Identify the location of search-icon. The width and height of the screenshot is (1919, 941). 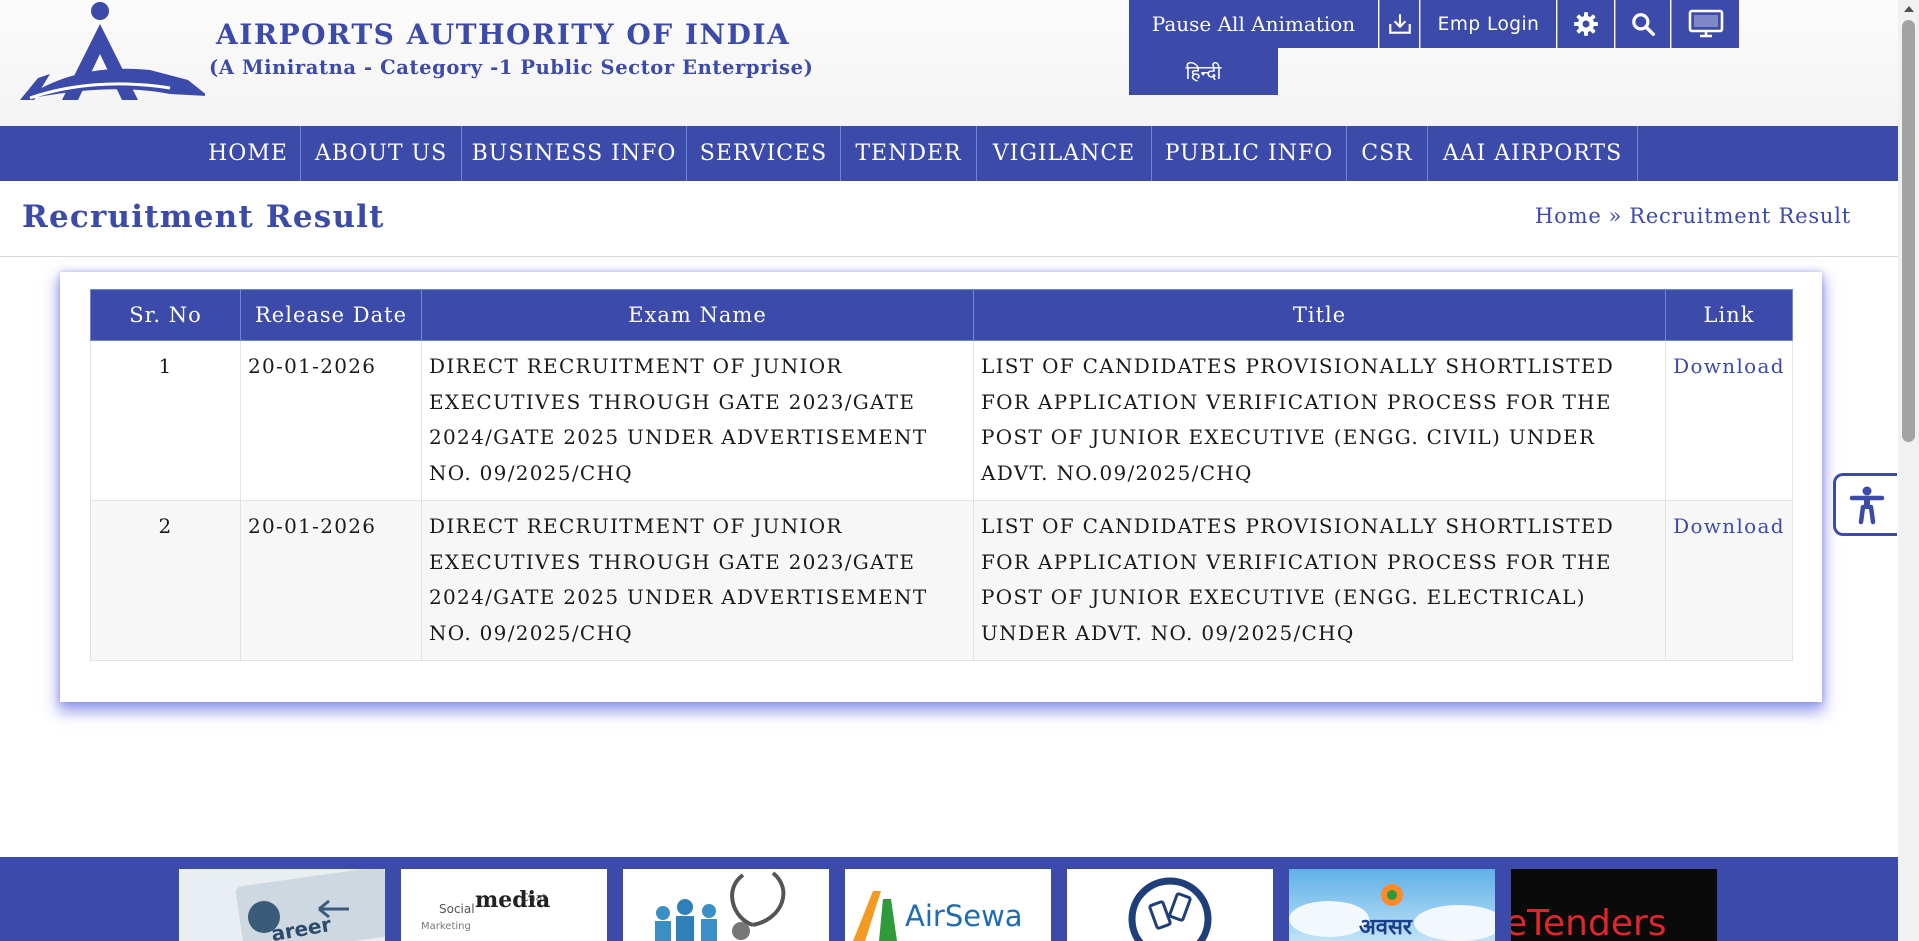
(1644, 25).